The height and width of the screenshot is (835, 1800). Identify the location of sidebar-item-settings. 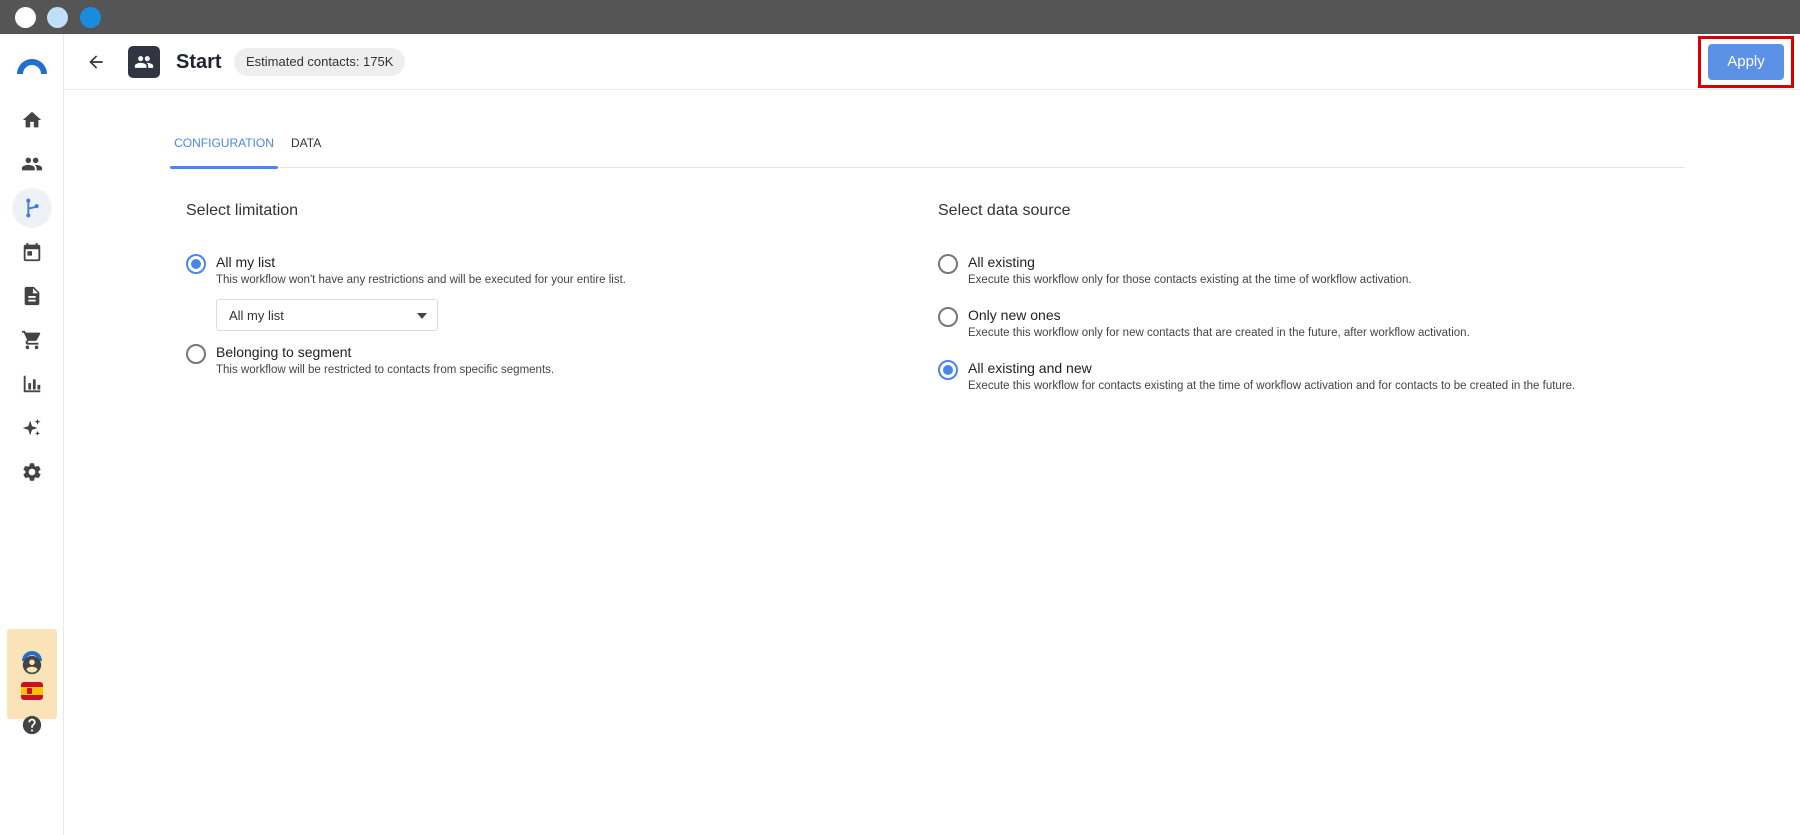
(32, 472).